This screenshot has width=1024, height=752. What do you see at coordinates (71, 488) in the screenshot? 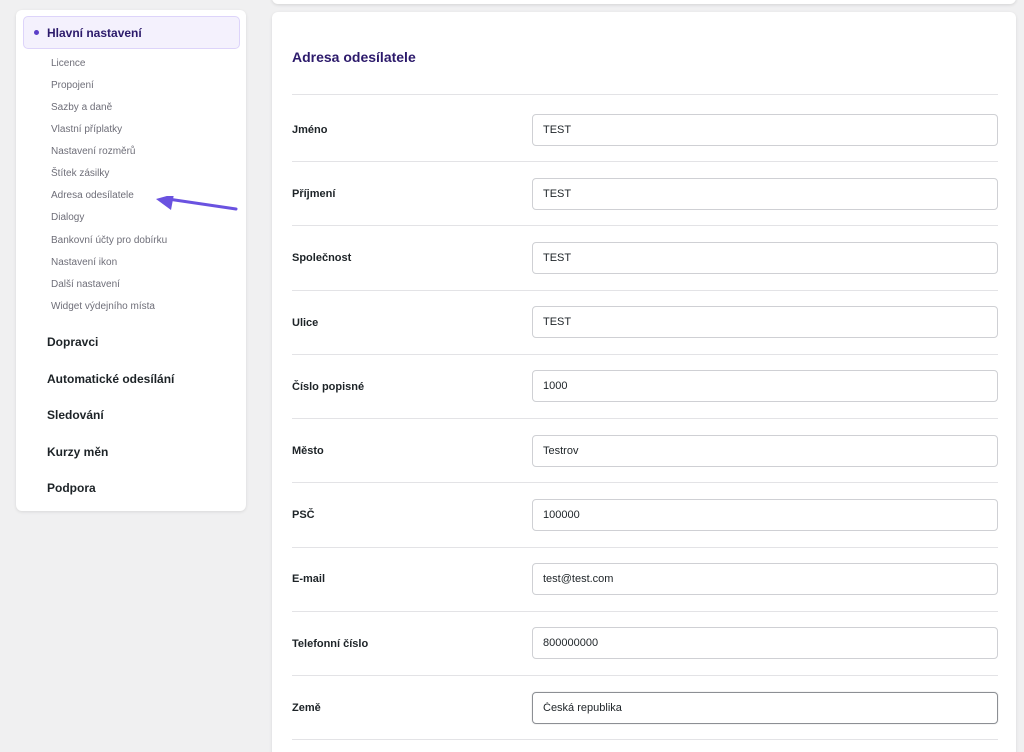
I see `sidebar-item-podpora: Podpora` at bounding box center [71, 488].